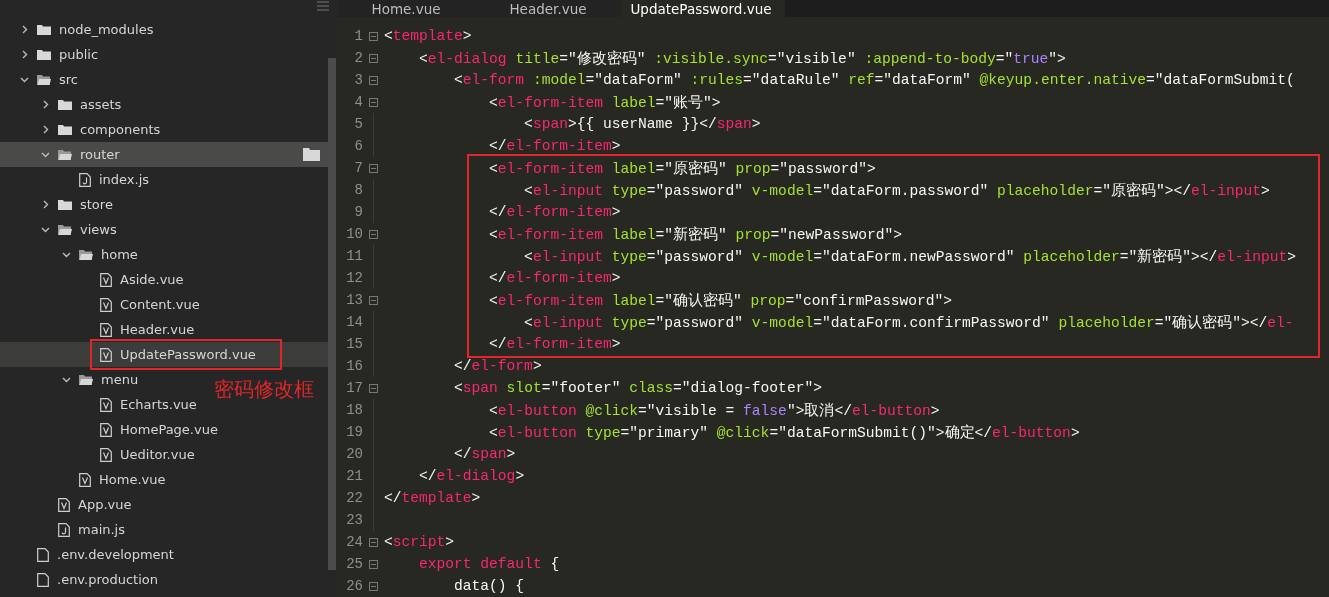 The height and width of the screenshot is (597, 1329). Describe the element at coordinates (637, 388) in the screenshot. I see `code-line: <span slot="footer" class="dialog-footer">` at that location.